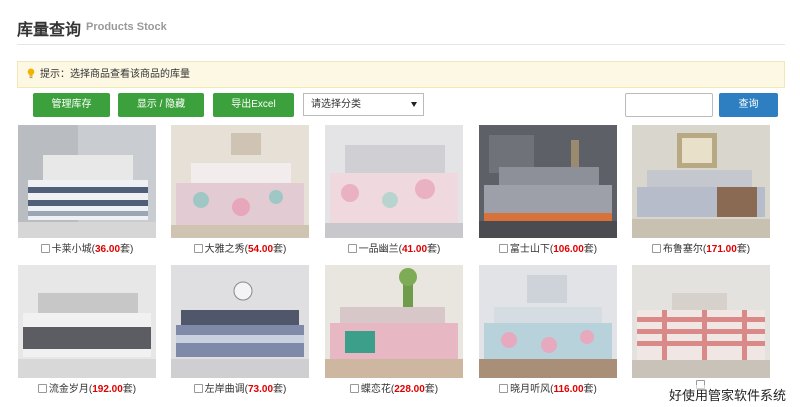 This screenshot has height=407, width=800. I want to click on product-card: 蝶恋花(228.00套), so click(394, 330).